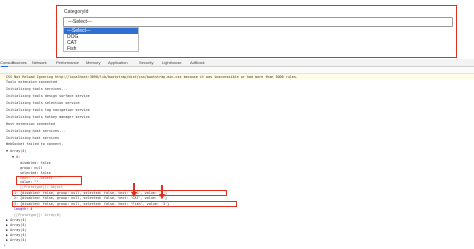 This screenshot has width=474, height=249. What do you see at coordinates (41, 187) in the screenshot?
I see `prop-prototype: [[Prototype]]: Object` at bounding box center [41, 187].